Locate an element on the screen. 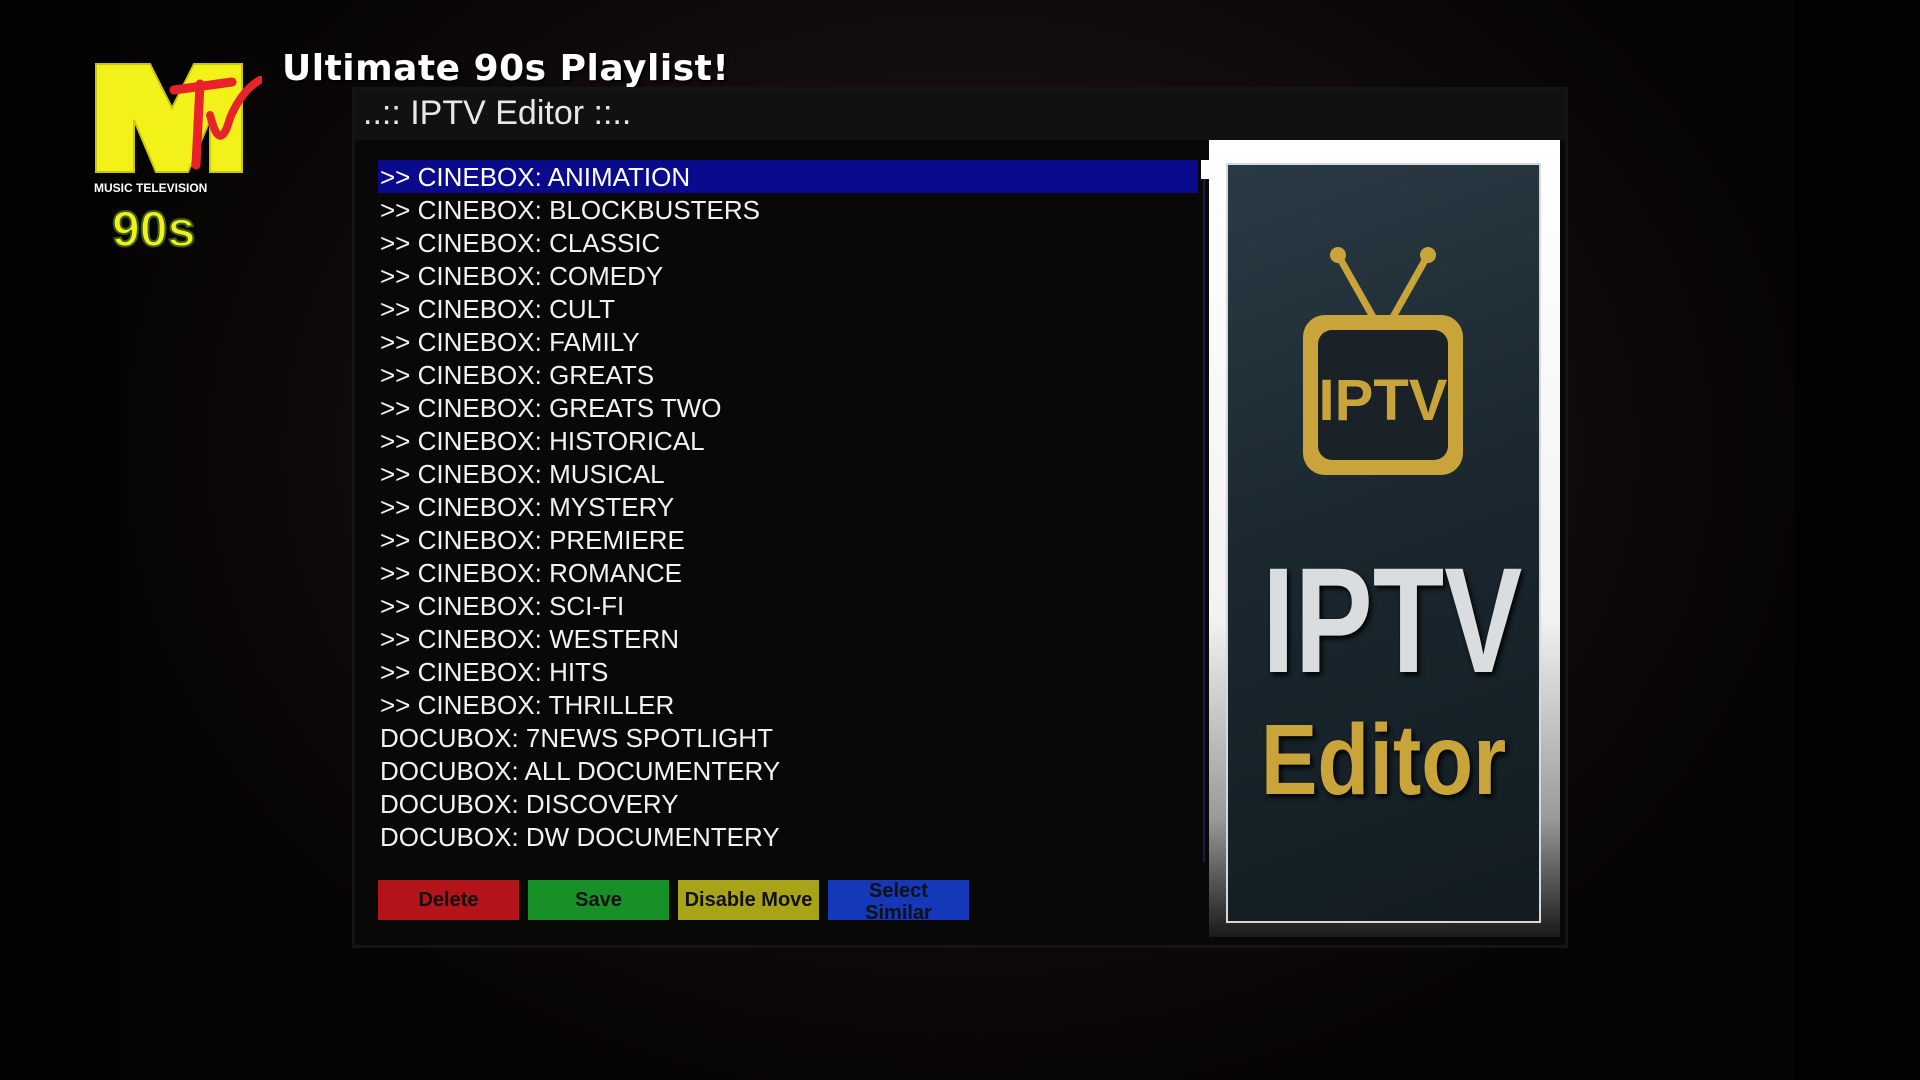 The height and width of the screenshot is (1080, 1920). list-item: >> CINEBOX: ANIMATION is located at coordinates (788, 176).